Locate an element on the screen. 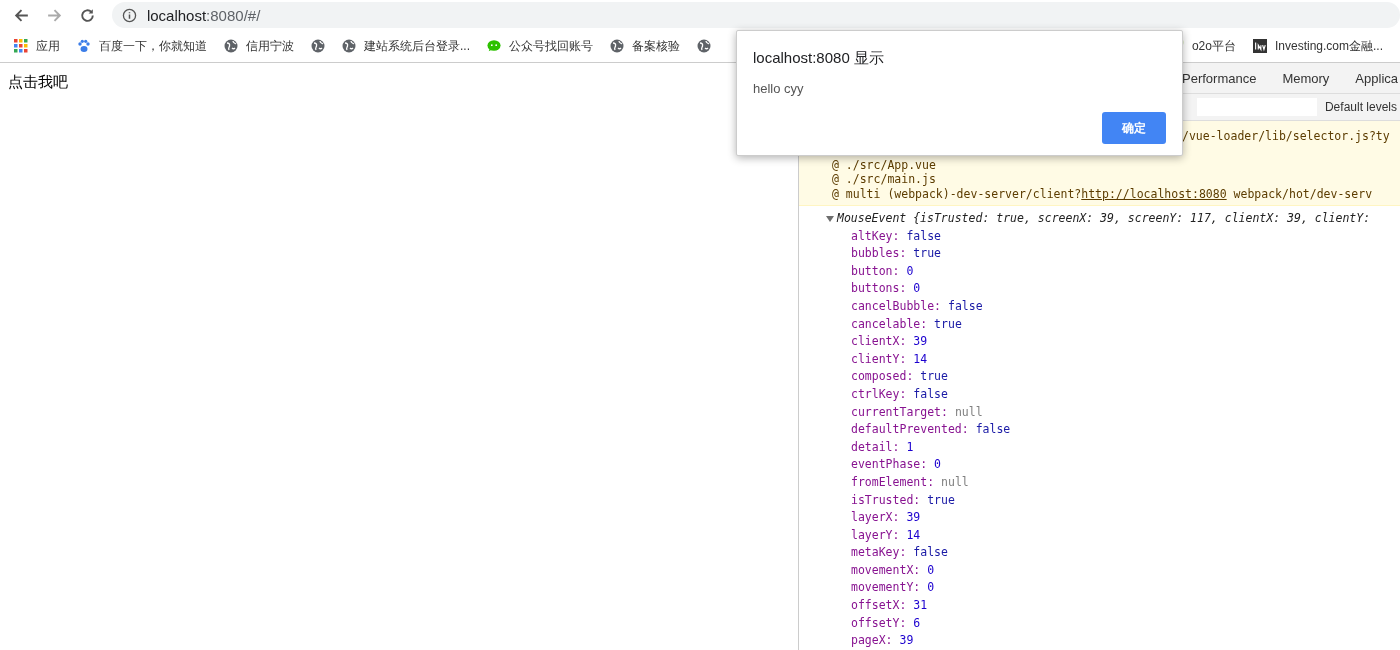  property-line: buttons: 0 is located at coordinates (886, 289).